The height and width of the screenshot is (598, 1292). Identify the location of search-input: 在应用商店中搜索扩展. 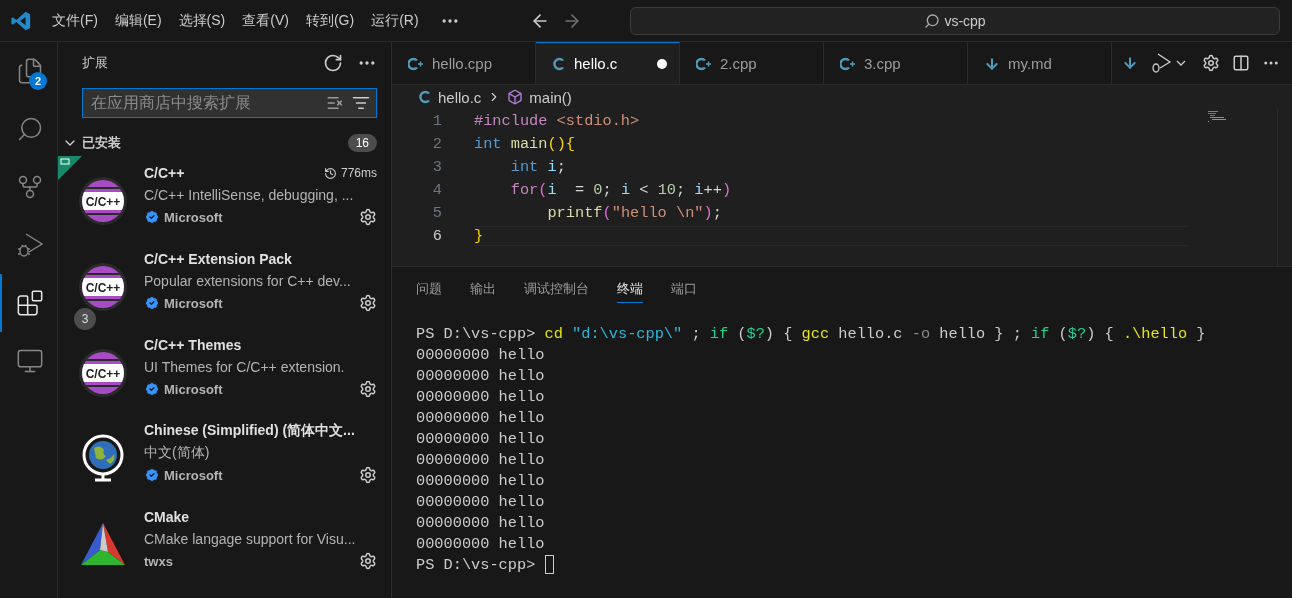
(203, 103).